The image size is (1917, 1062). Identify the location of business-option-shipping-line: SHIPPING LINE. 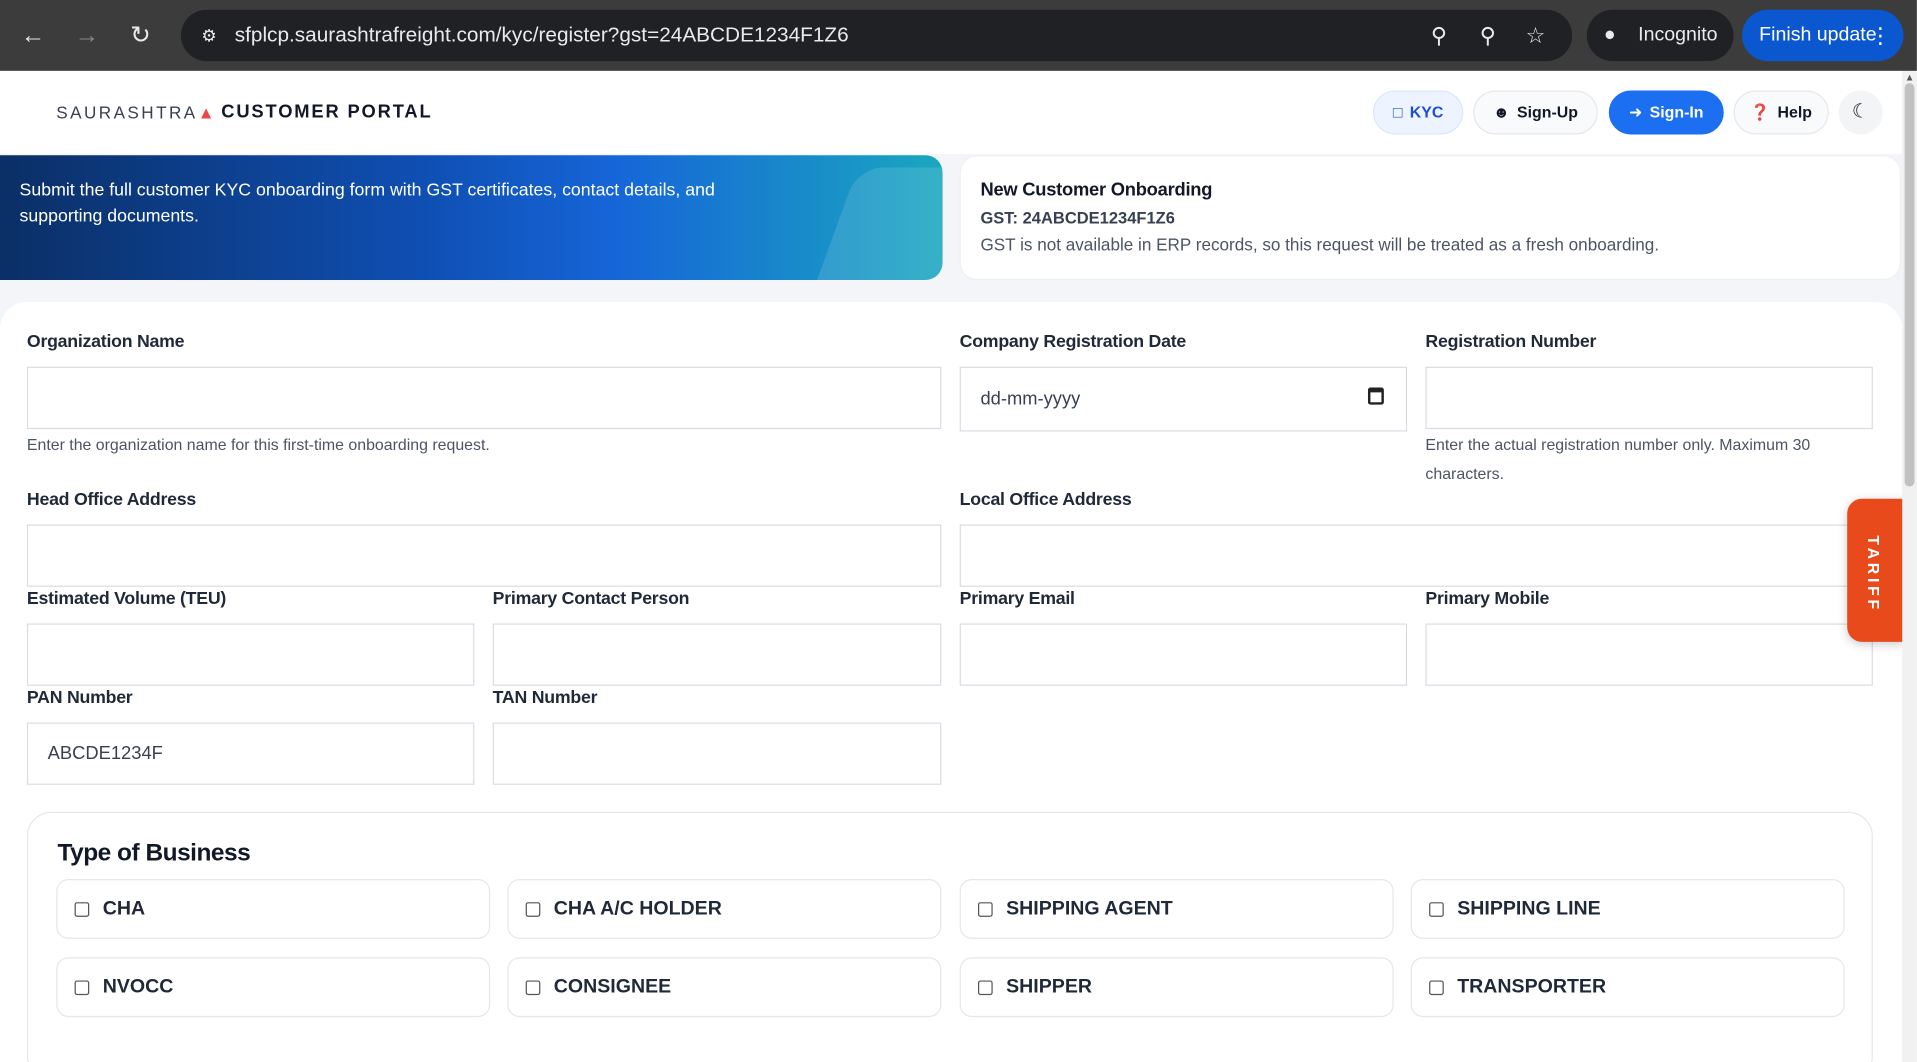
(1627, 908).